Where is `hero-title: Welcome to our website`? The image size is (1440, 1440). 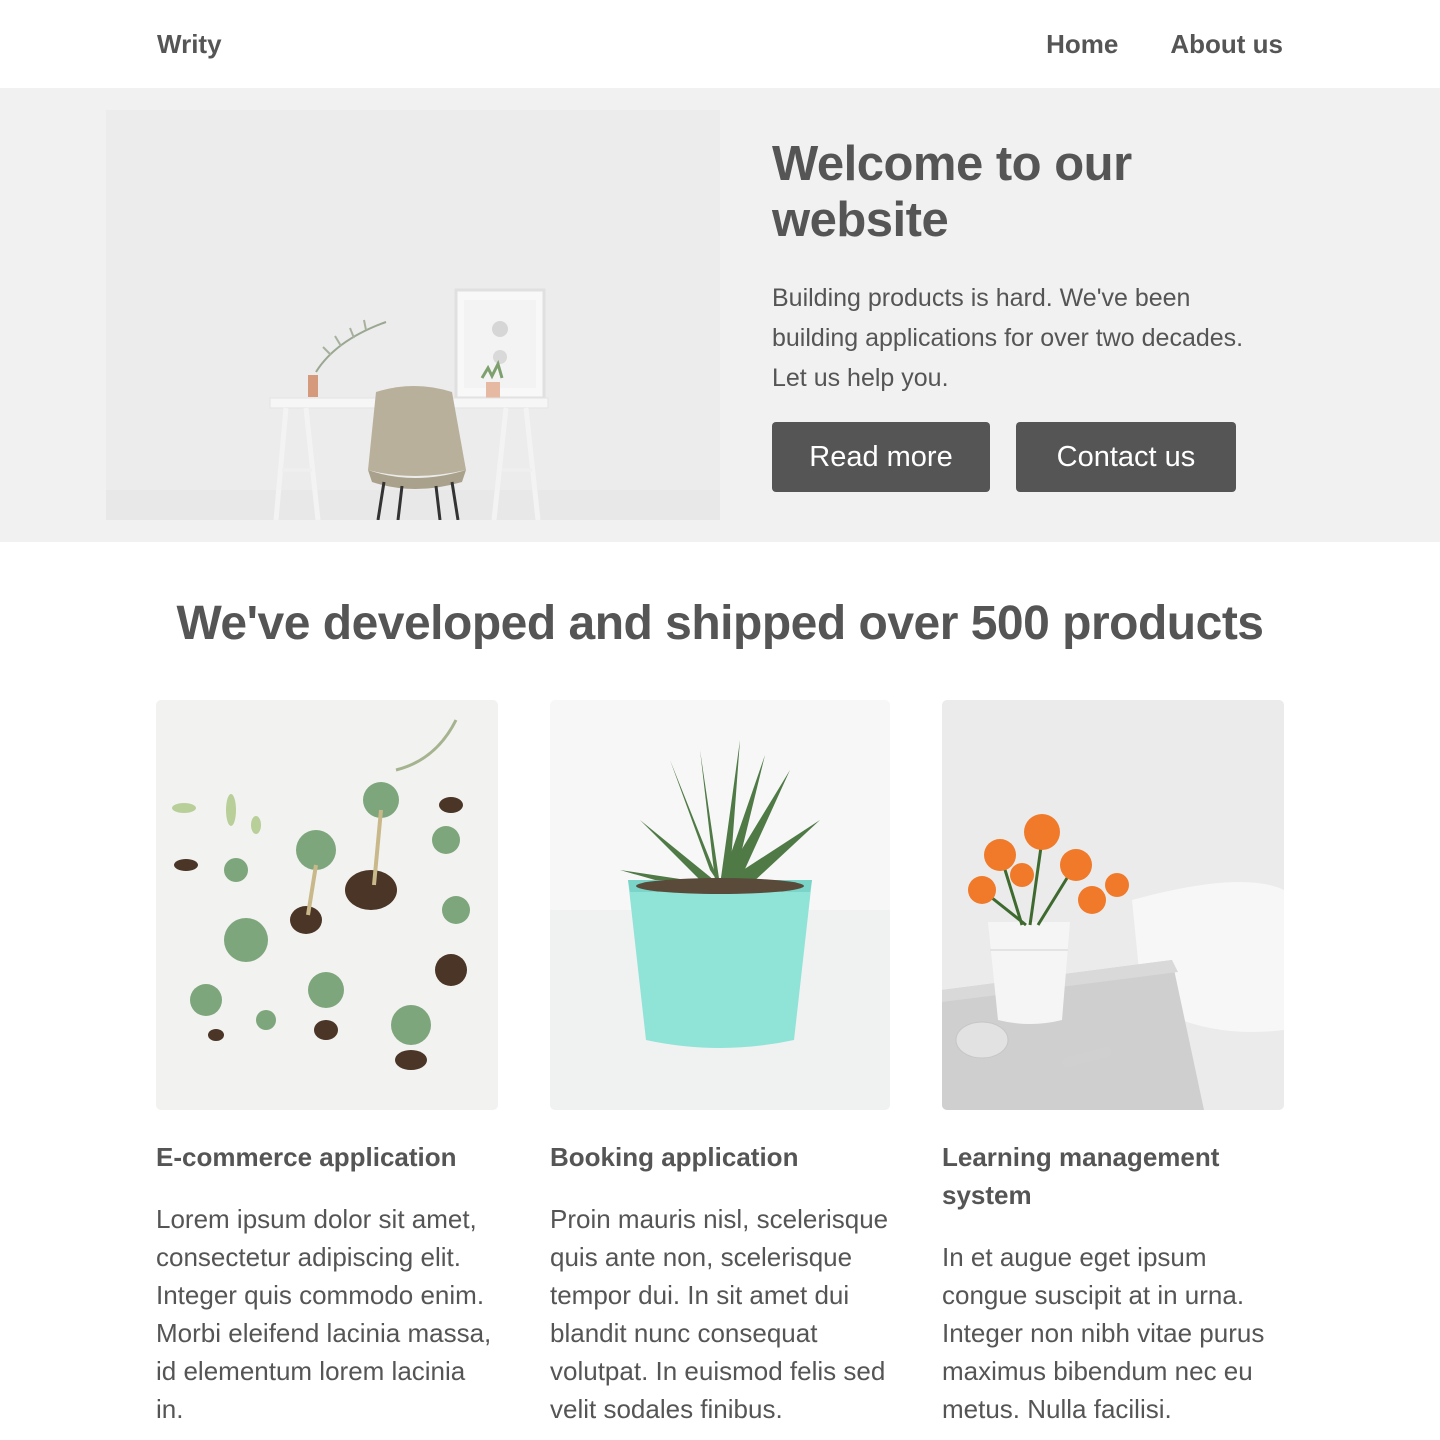
hero-title: Welcome to our website is located at coordinates (952, 192).